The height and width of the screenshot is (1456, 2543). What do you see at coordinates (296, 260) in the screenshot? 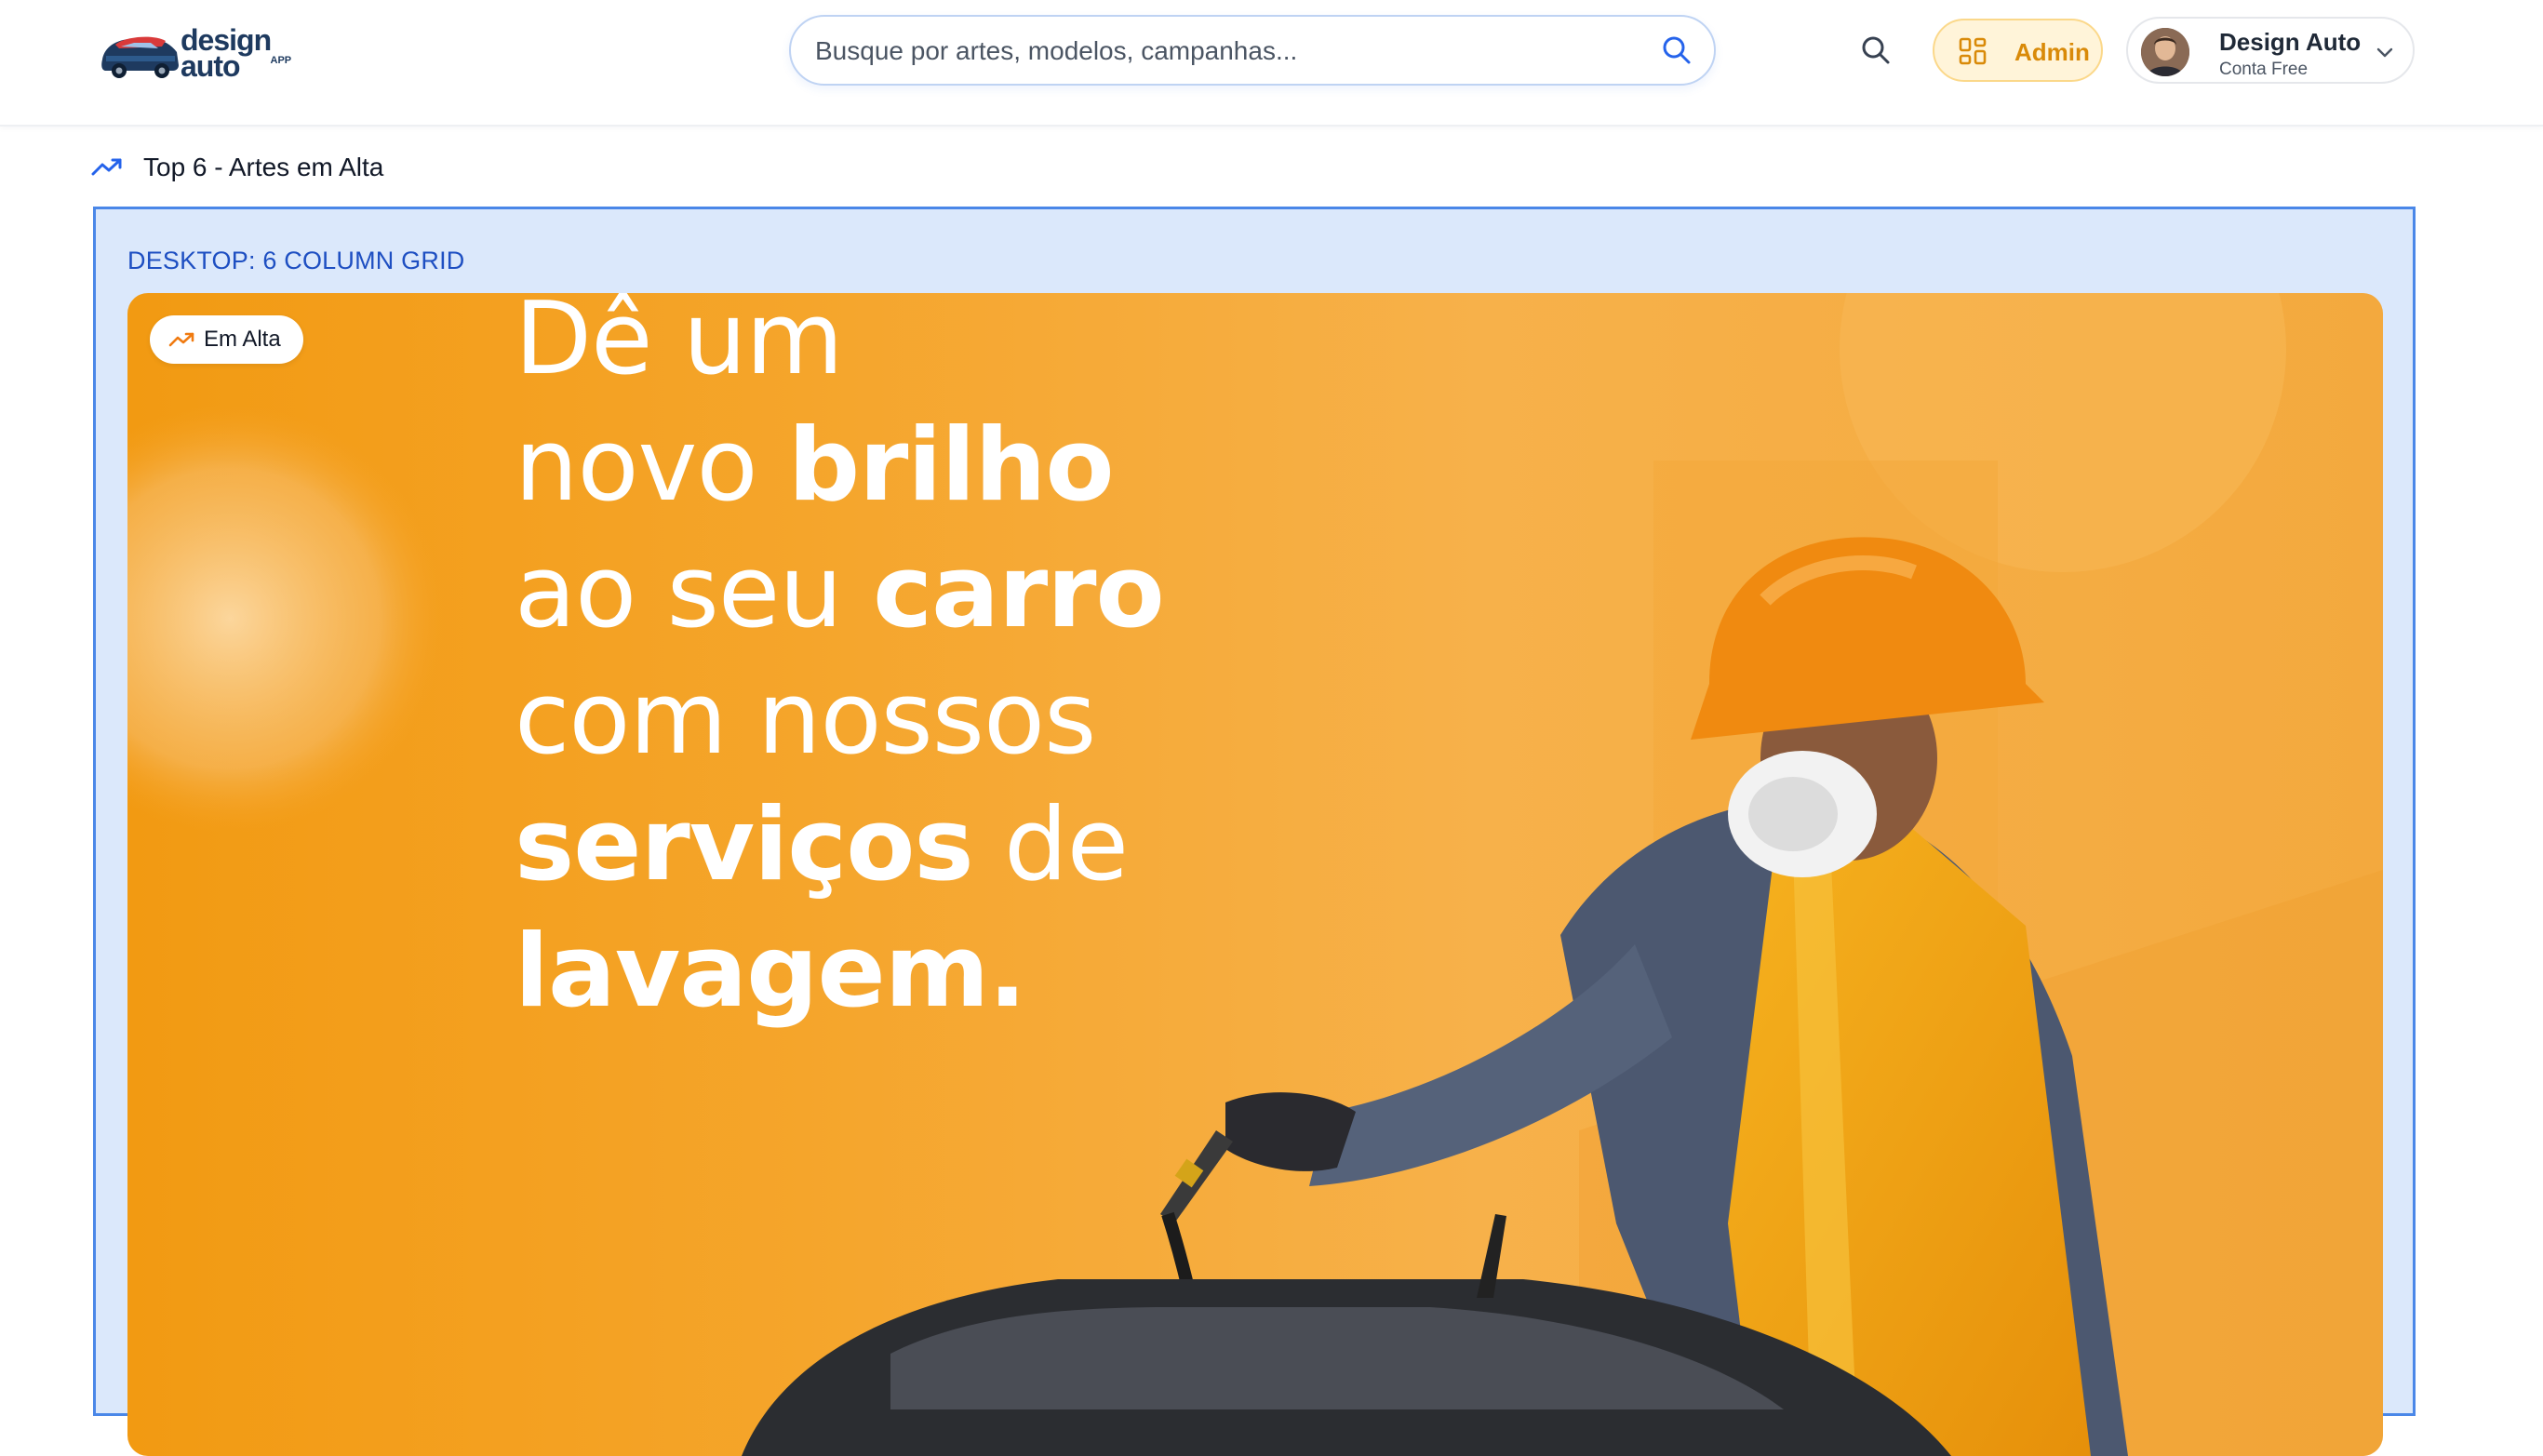
I see `grid-debug-label: DESKTOP: 6 COLUMN GRID` at bounding box center [296, 260].